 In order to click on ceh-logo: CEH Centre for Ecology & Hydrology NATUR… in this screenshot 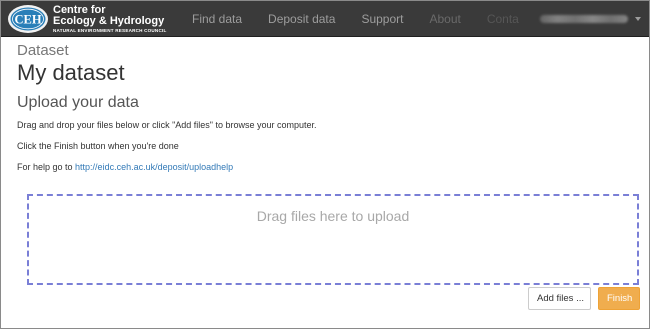, I will do `click(96, 19)`.